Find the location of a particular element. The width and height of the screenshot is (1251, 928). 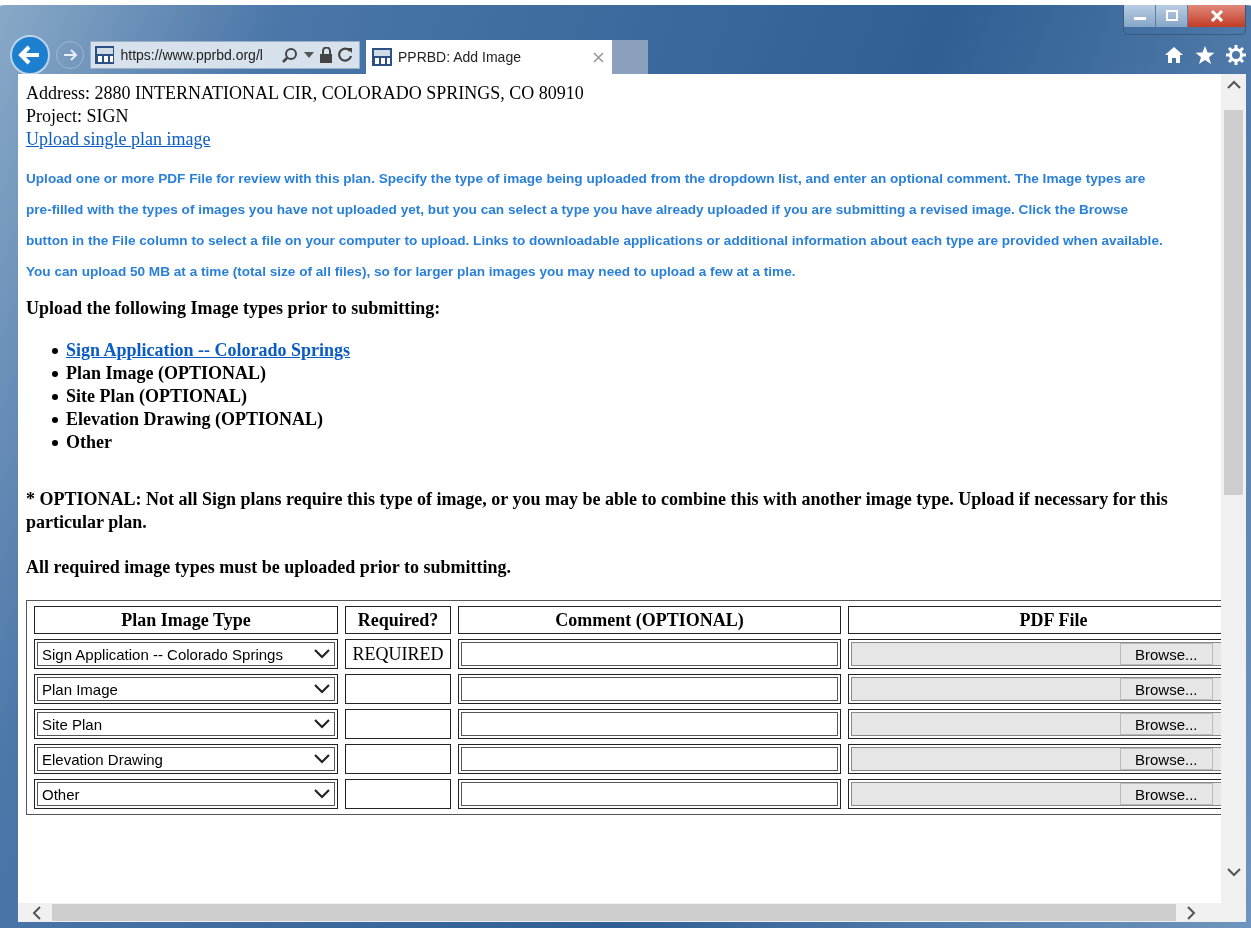

image-type-dropdown: Sign Application -- Colorado Springs is located at coordinates (186, 654).